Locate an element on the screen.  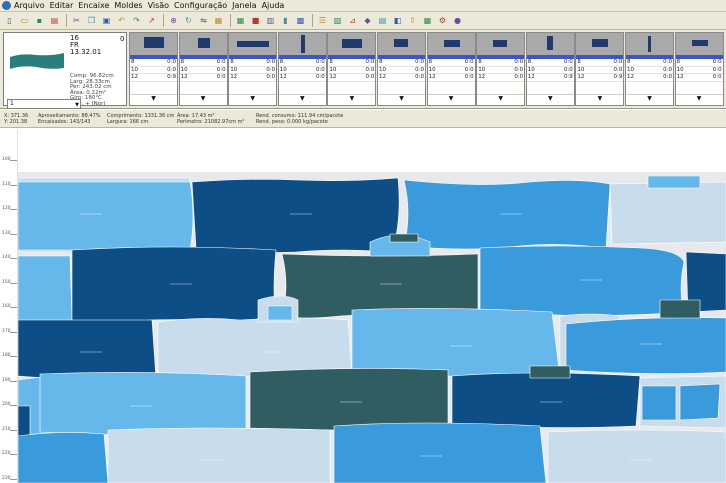
mirror-icon: ⇋ is located at coordinates (203, 20).